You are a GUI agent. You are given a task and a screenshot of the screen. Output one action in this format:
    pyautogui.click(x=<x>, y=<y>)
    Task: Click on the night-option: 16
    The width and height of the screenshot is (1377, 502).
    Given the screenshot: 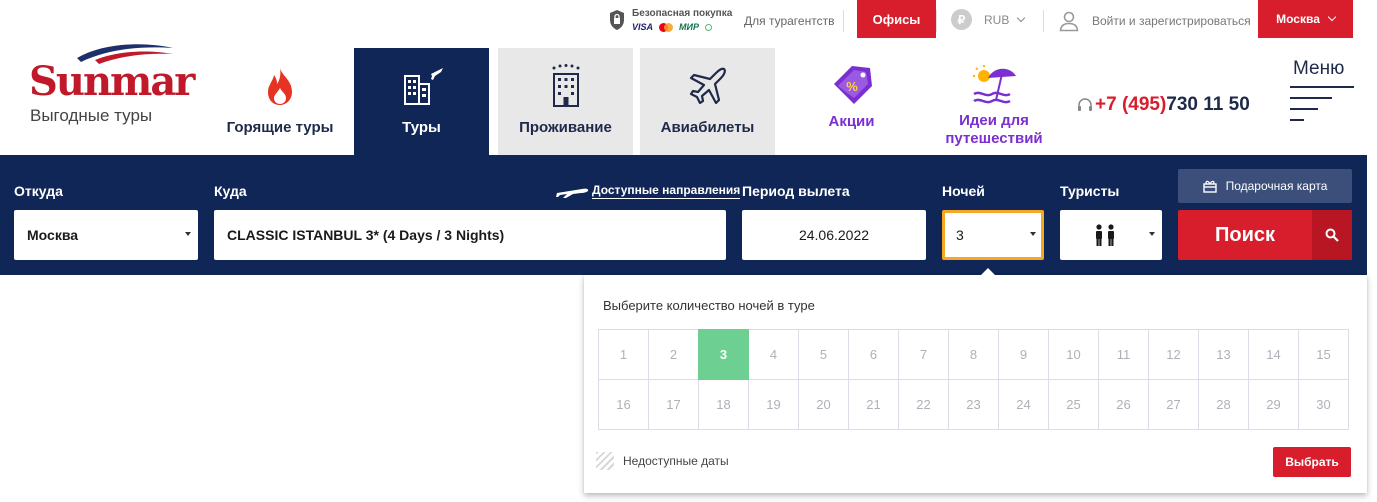 What is the action you would take?
    pyautogui.click(x=623, y=404)
    